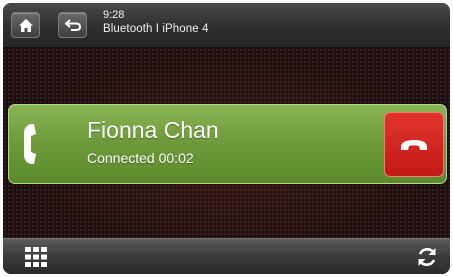 The width and height of the screenshot is (453, 277). I want to click on end-call-button, so click(414, 144).